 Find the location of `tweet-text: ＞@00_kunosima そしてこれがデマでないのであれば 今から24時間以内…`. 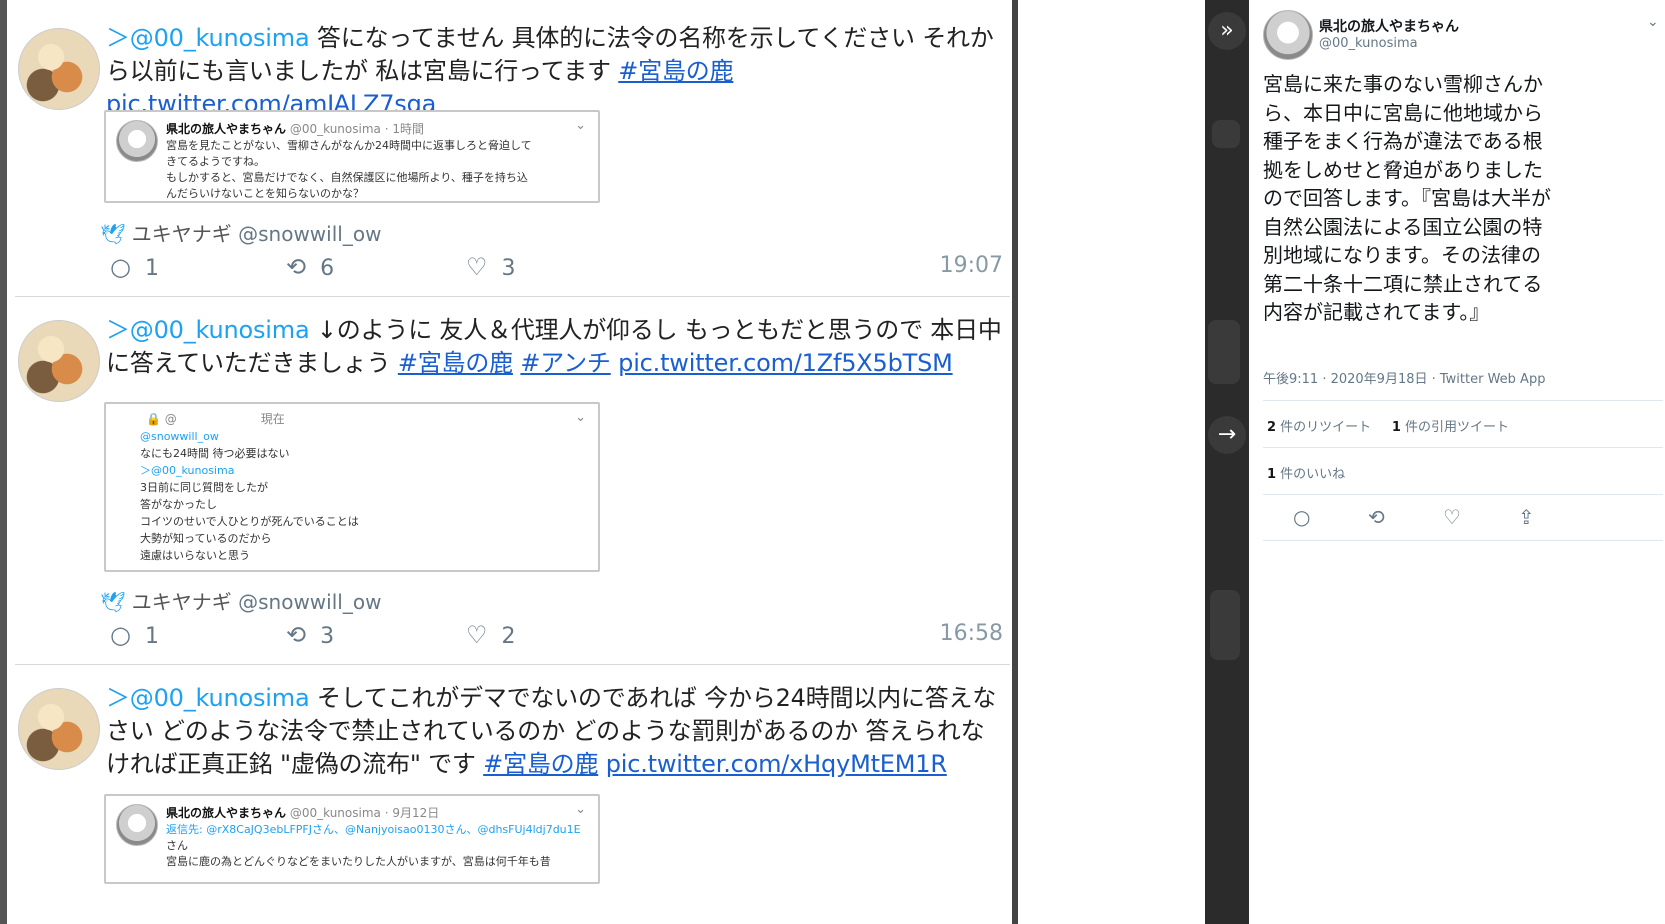

tweet-text: ＞@00_kunosima そしてこれがデマでないのであれば 今から24時間以内… is located at coordinates (556, 731).